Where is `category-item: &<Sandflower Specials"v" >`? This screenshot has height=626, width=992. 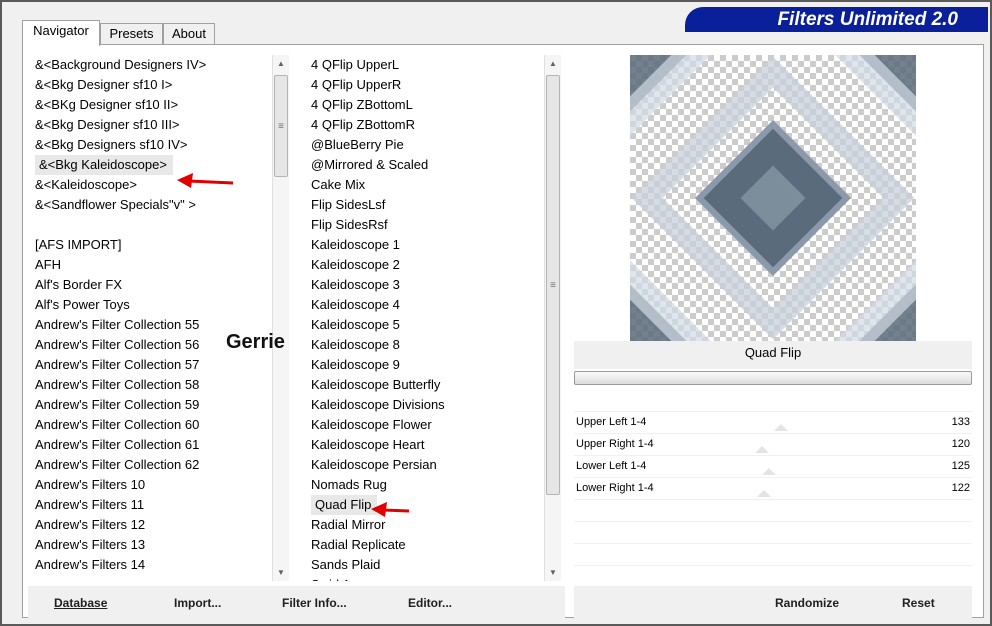 category-item: &<Sandflower Specials"v" > is located at coordinates (151, 205).